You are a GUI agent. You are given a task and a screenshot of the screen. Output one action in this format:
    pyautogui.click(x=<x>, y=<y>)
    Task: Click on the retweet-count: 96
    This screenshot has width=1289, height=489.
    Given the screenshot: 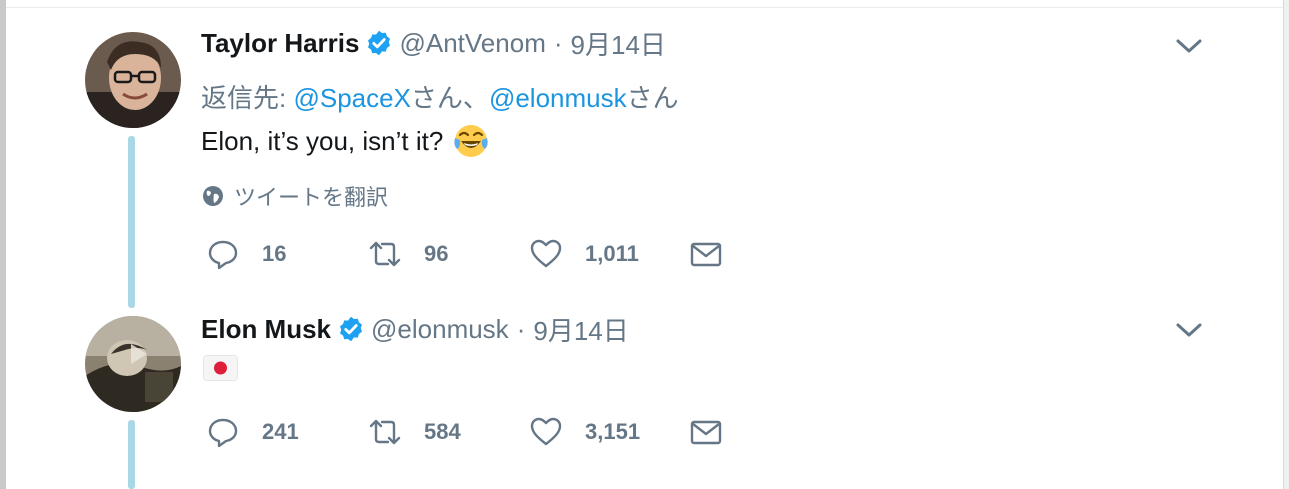 What is the action you would take?
    pyautogui.click(x=436, y=253)
    